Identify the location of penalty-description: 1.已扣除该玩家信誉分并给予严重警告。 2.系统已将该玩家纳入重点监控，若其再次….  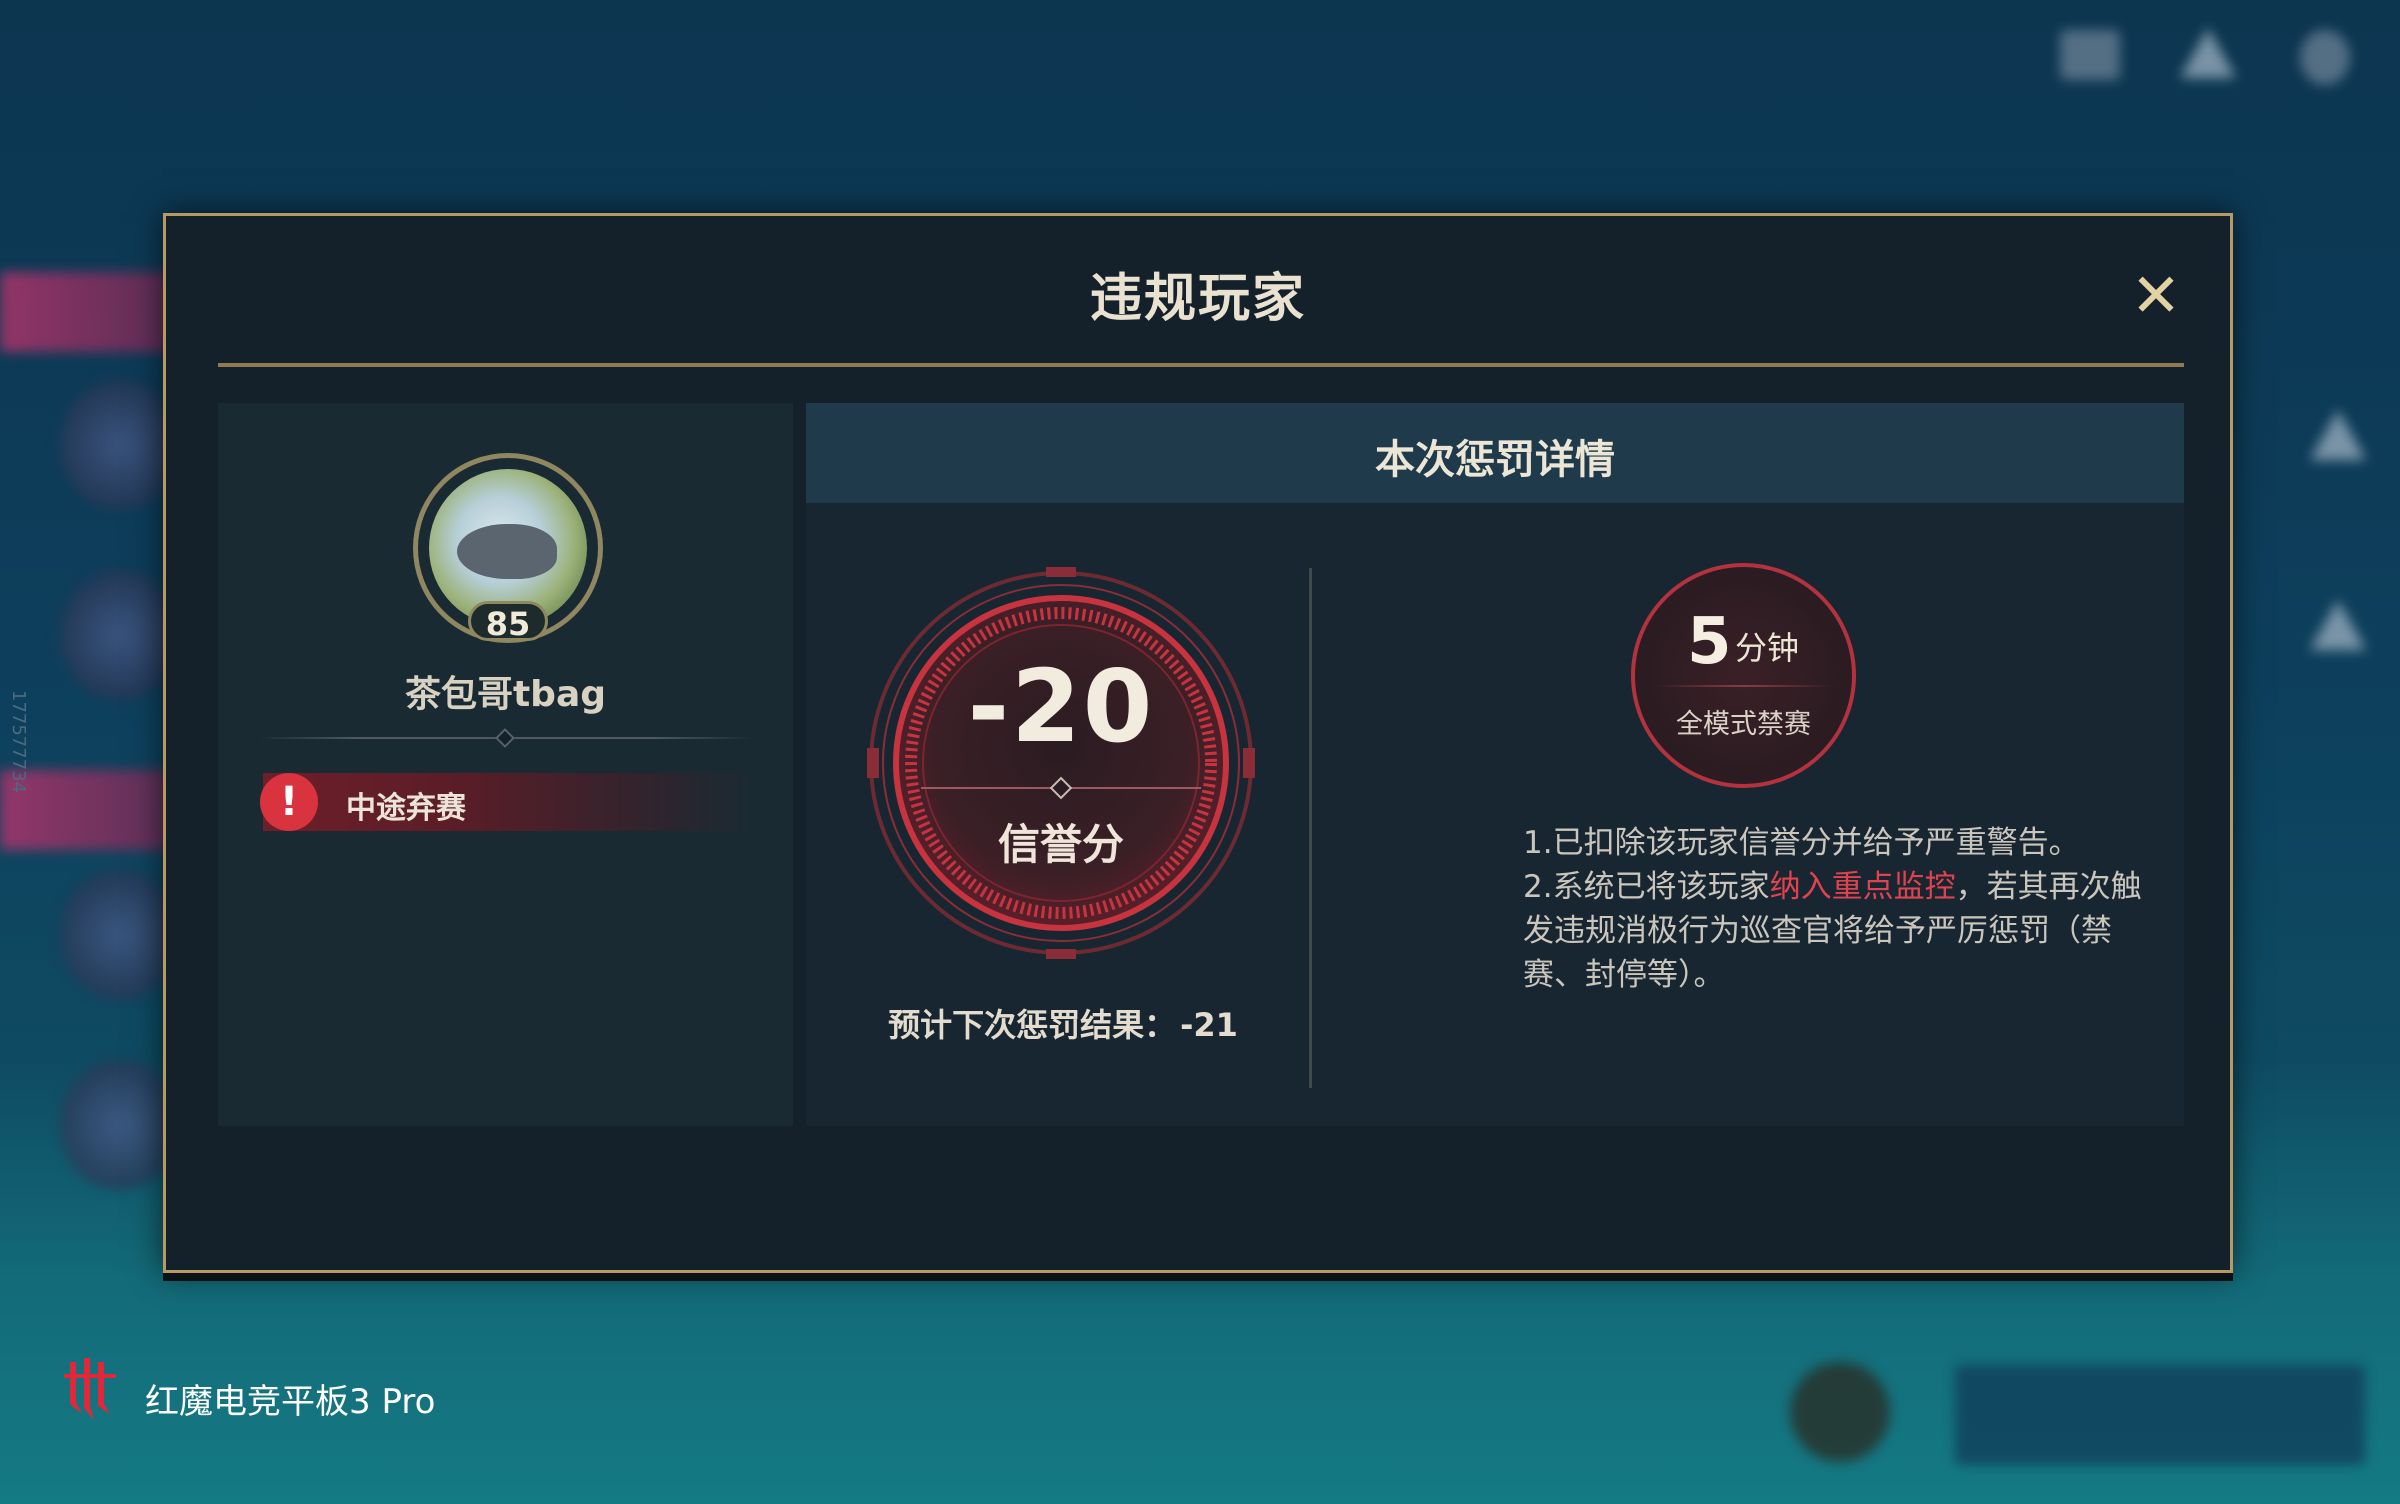
(1843, 909).